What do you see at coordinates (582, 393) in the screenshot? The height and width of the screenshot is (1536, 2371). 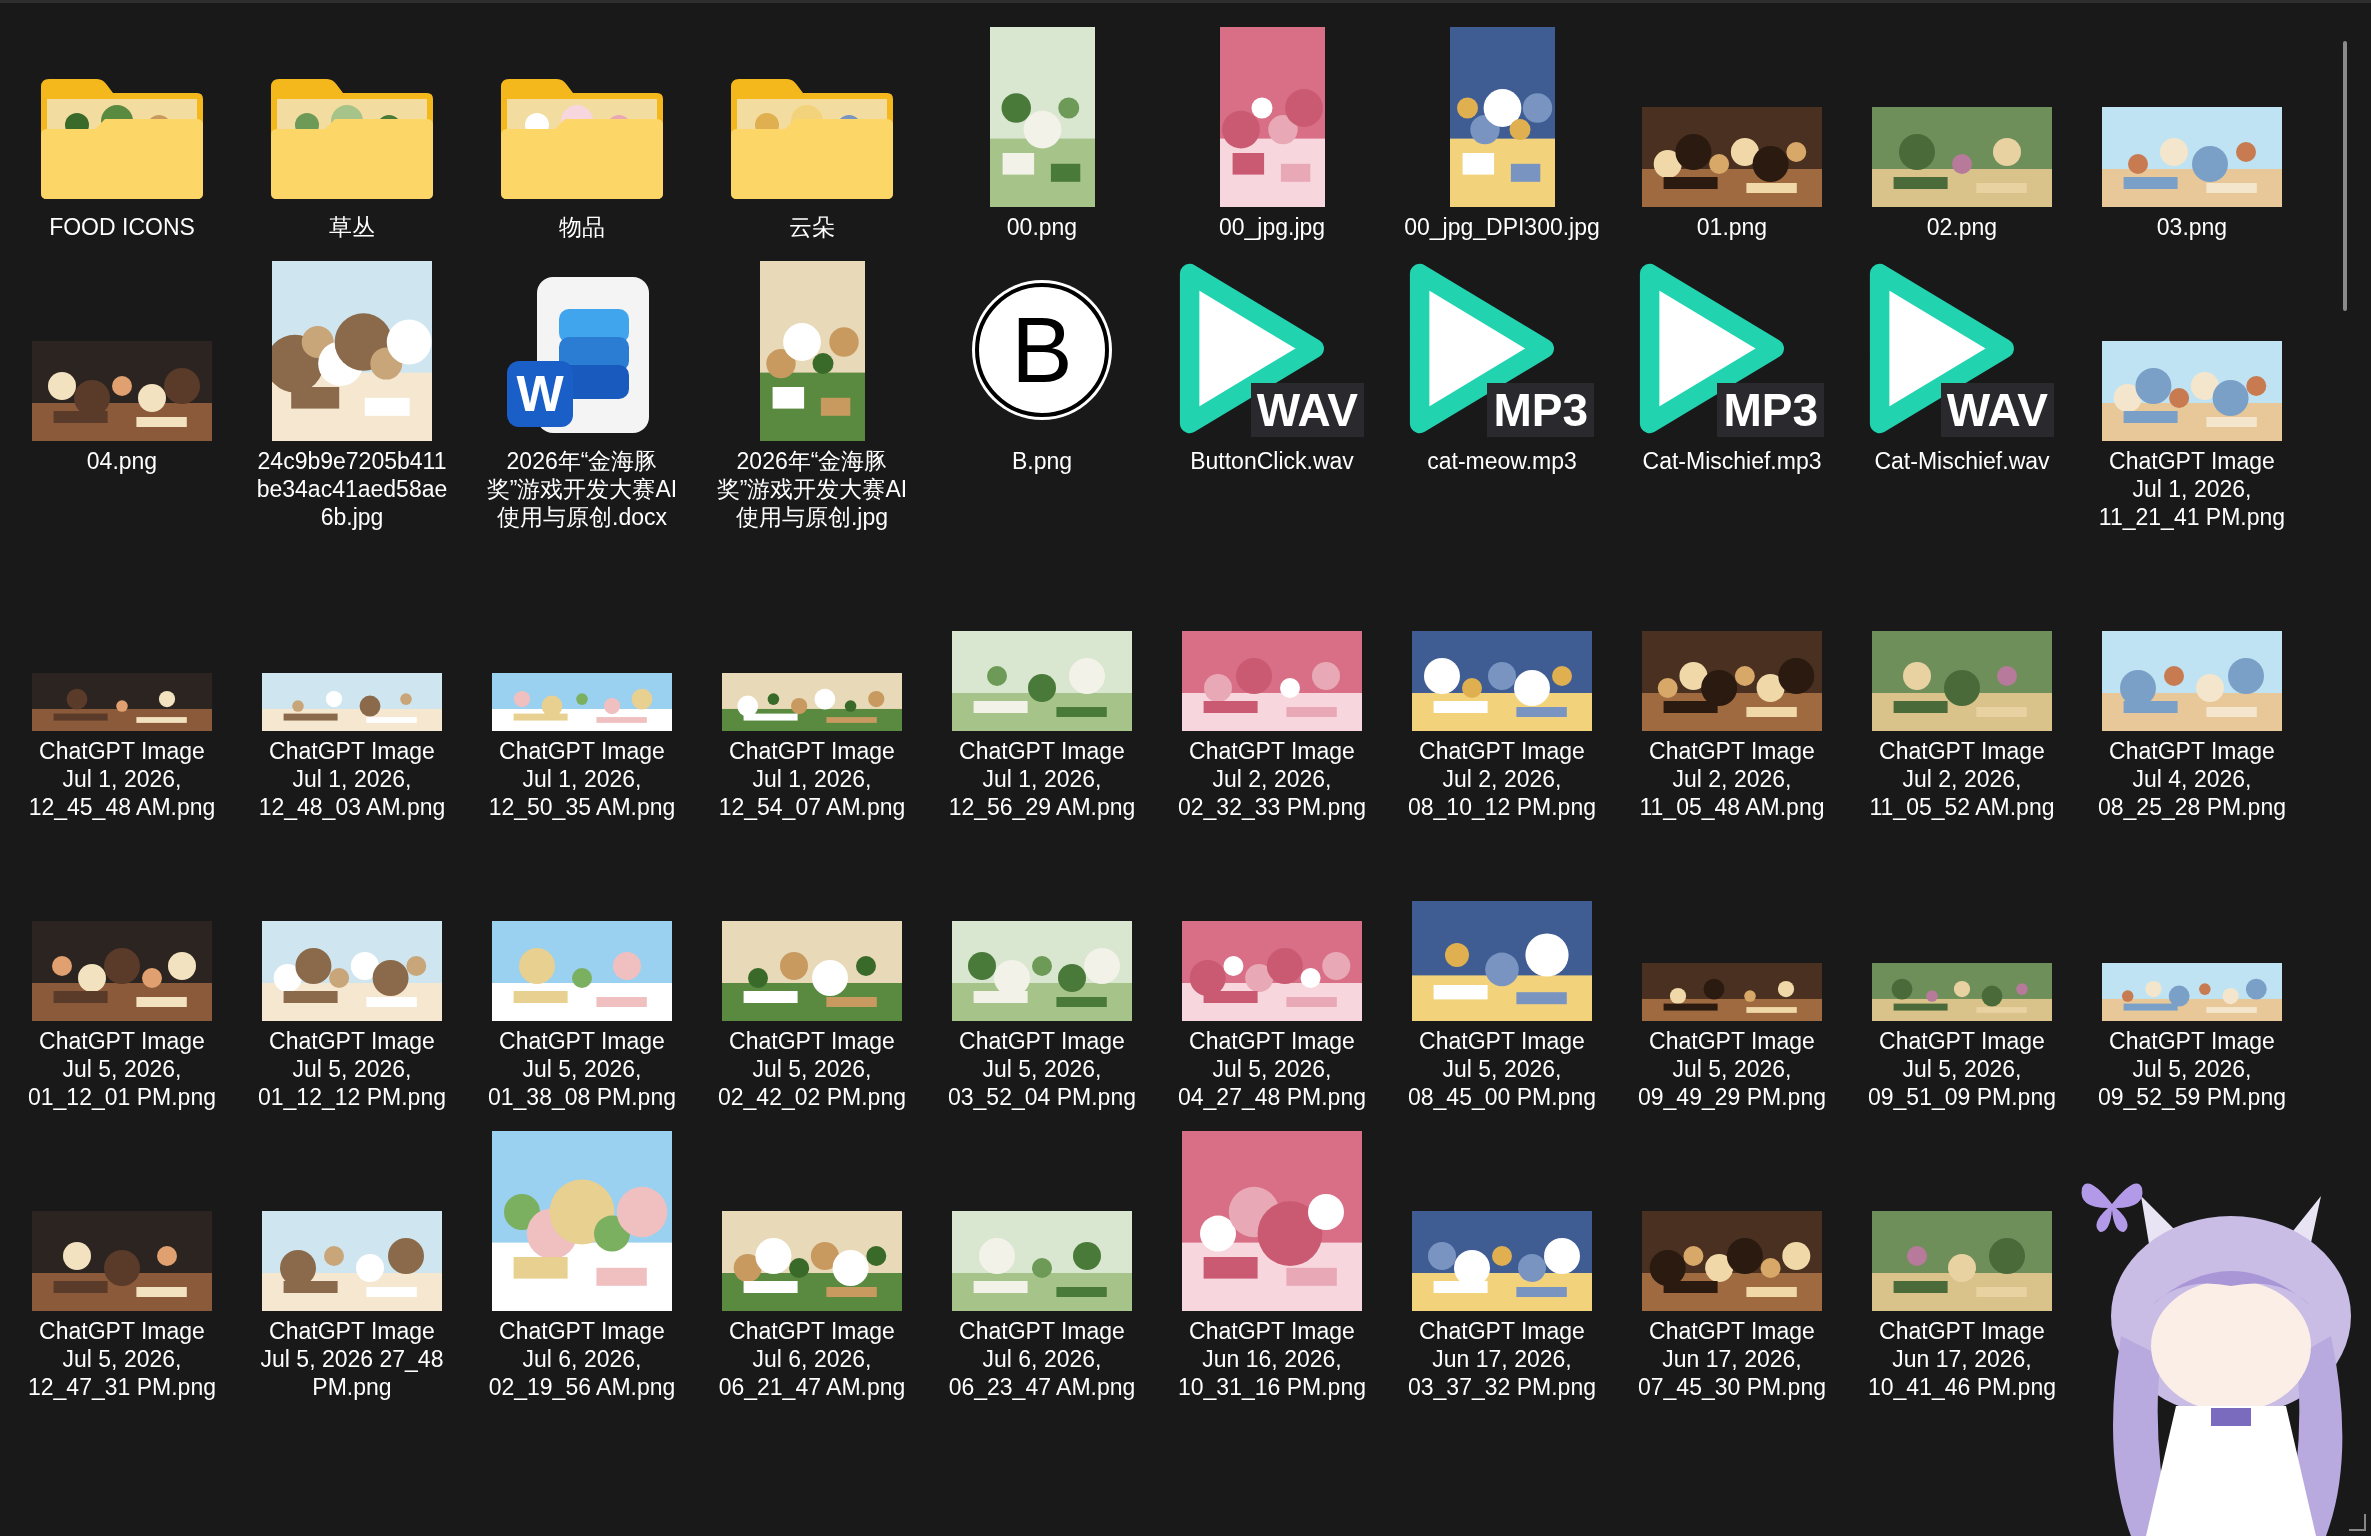 I see `file-item: W 2026年“金海豚奖”游戏开发大赛AI使用与原创.docx` at bounding box center [582, 393].